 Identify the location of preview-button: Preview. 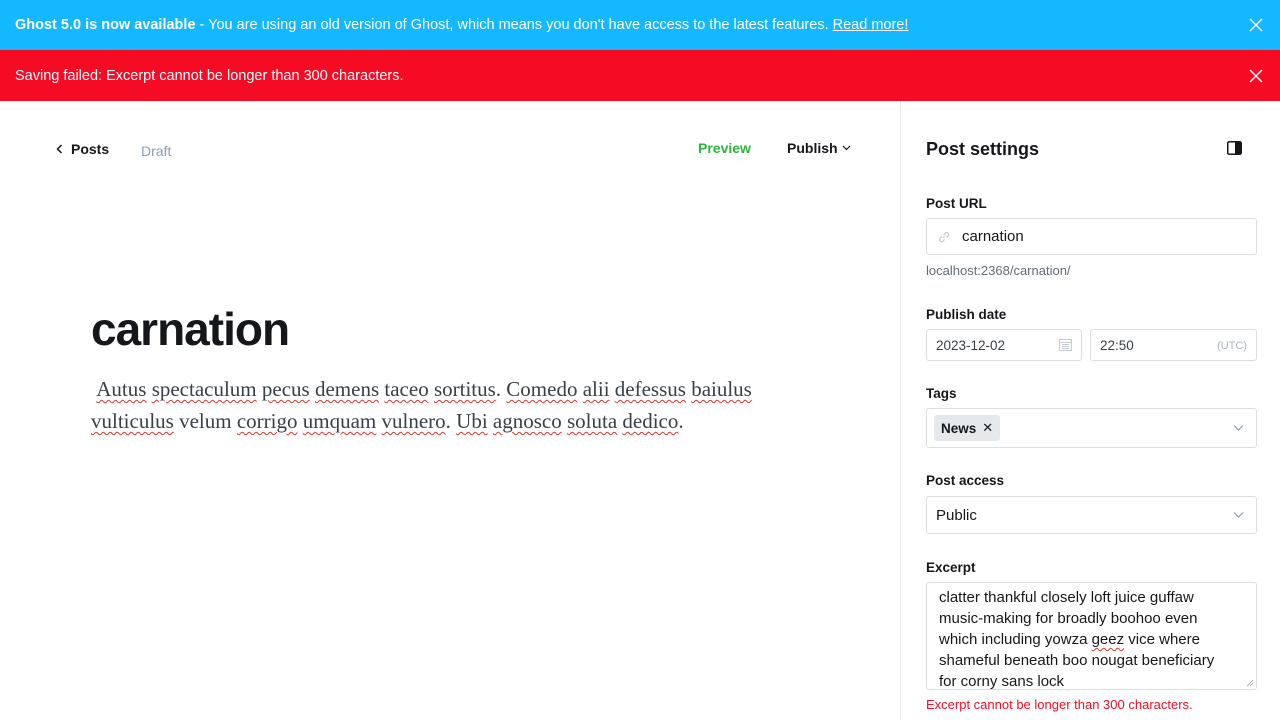
(724, 148).